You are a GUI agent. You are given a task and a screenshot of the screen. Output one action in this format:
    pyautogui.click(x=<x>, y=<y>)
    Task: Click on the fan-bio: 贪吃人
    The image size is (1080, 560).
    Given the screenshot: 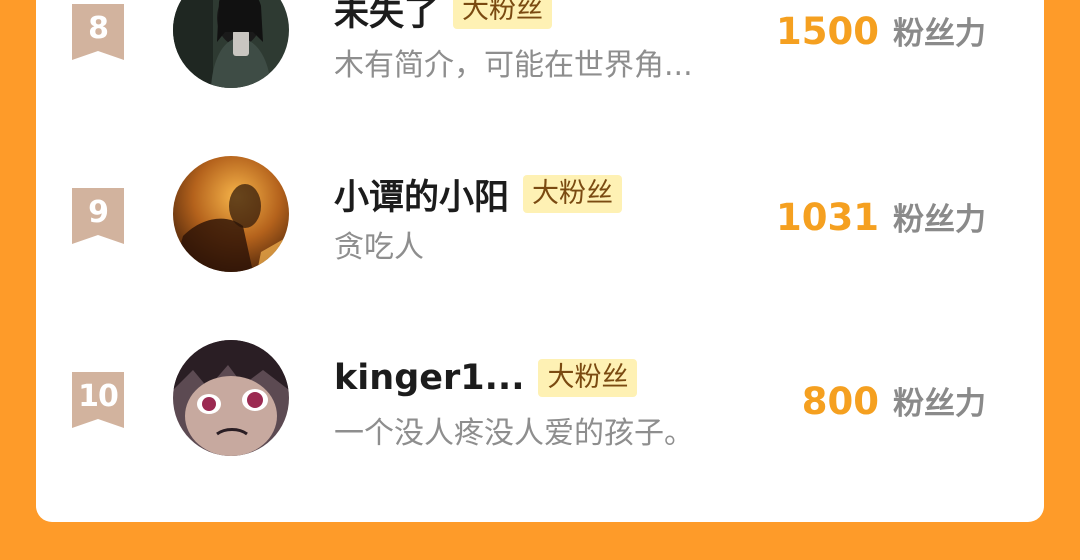 What is the action you would take?
    pyautogui.click(x=379, y=247)
    